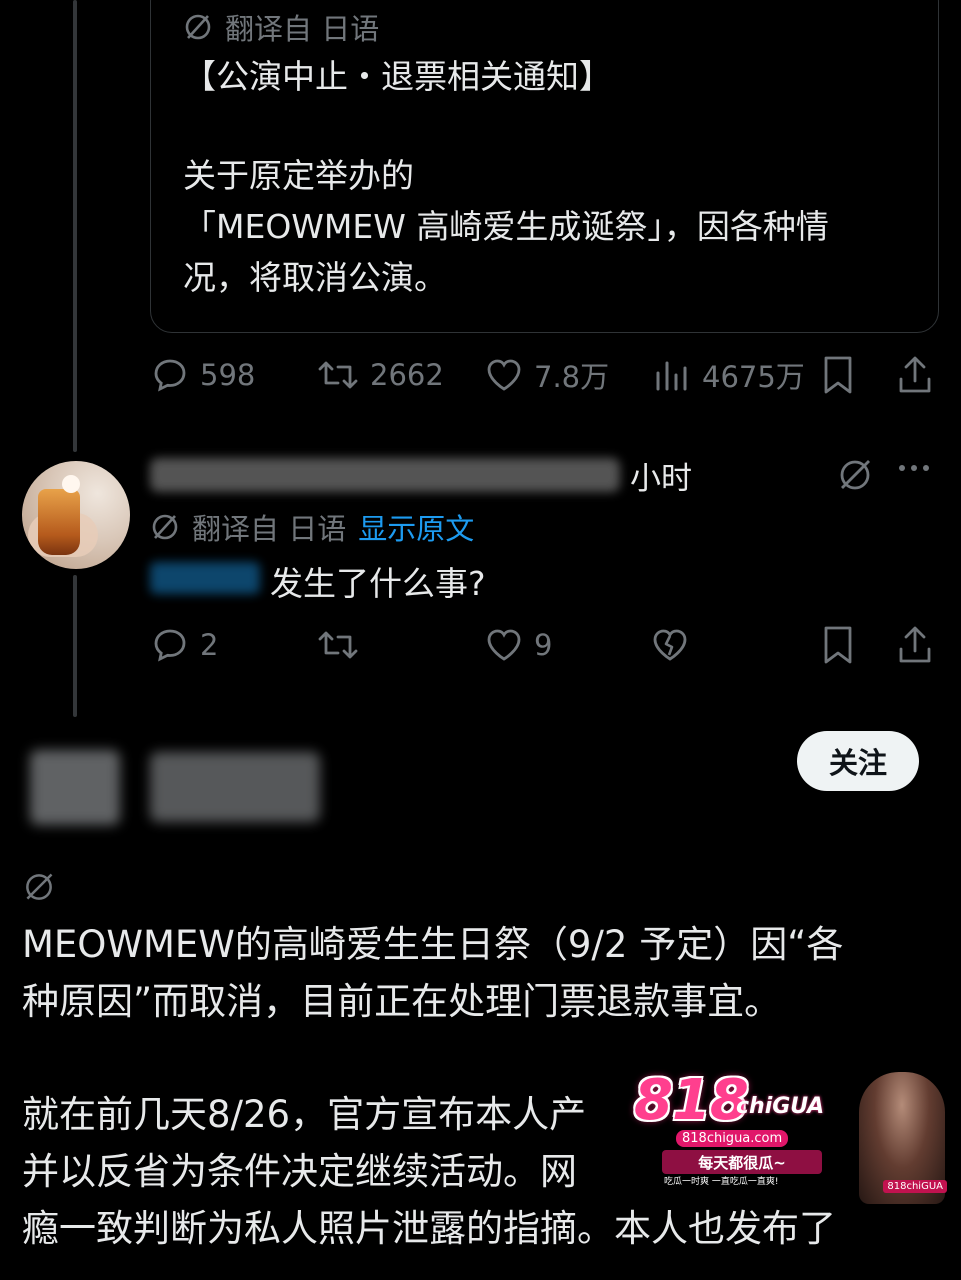 The width and height of the screenshot is (961, 1280). I want to click on reply-translated-label: 翻译自 日语 显示原文, so click(312, 527).